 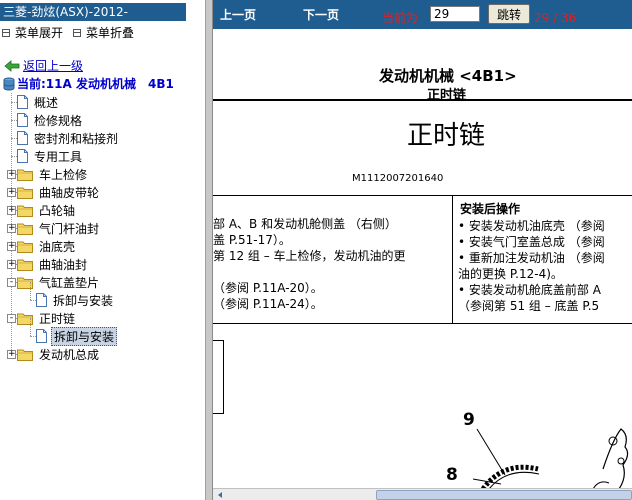 What do you see at coordinates (69, 282) in the screenshot?
I see `tree-item-label: 气缸盖垫片` at bounding box center [69, 282].